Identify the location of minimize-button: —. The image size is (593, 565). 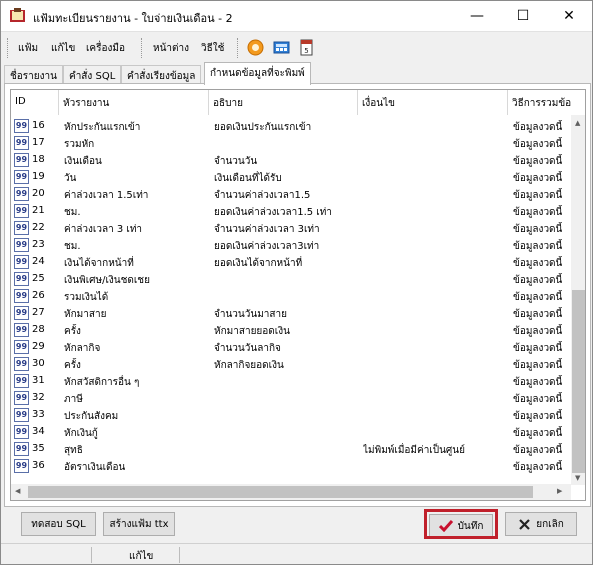
(477, 16).